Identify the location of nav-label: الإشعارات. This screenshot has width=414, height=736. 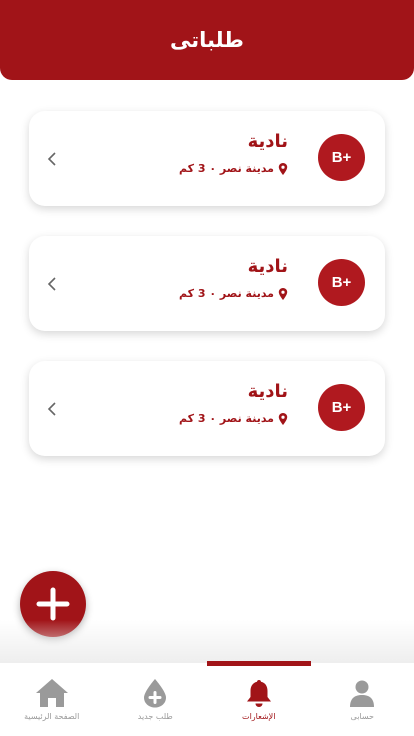
(259, 716).